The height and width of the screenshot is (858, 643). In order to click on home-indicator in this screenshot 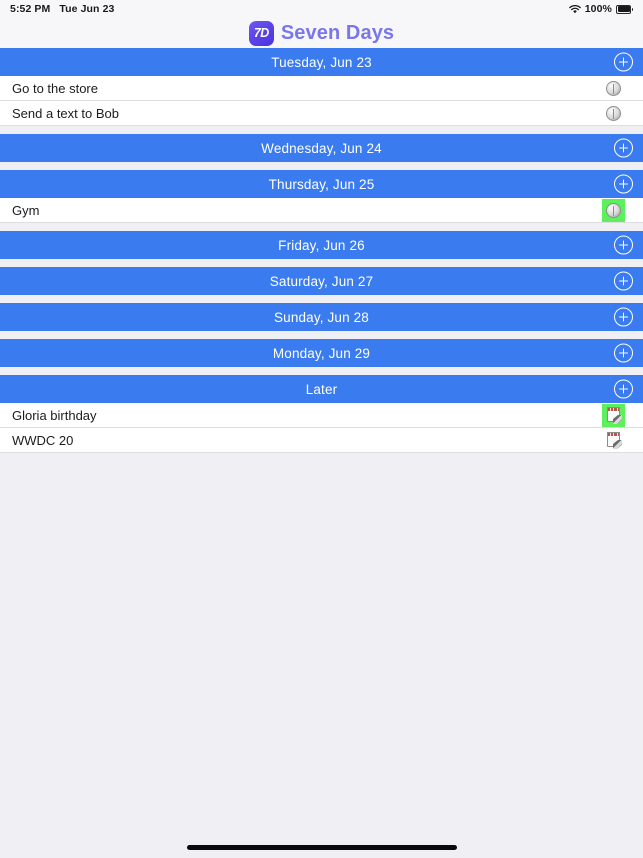, I will do `click(321, 847)`.